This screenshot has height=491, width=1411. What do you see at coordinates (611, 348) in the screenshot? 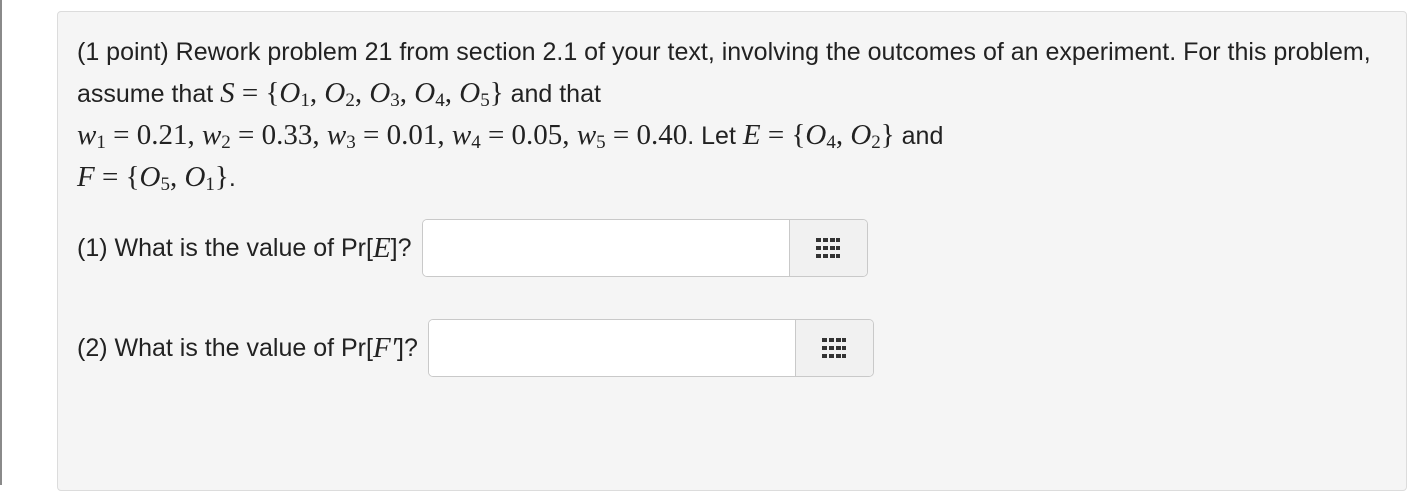
I see `answer-2-input` at bounding box center [611, 348].